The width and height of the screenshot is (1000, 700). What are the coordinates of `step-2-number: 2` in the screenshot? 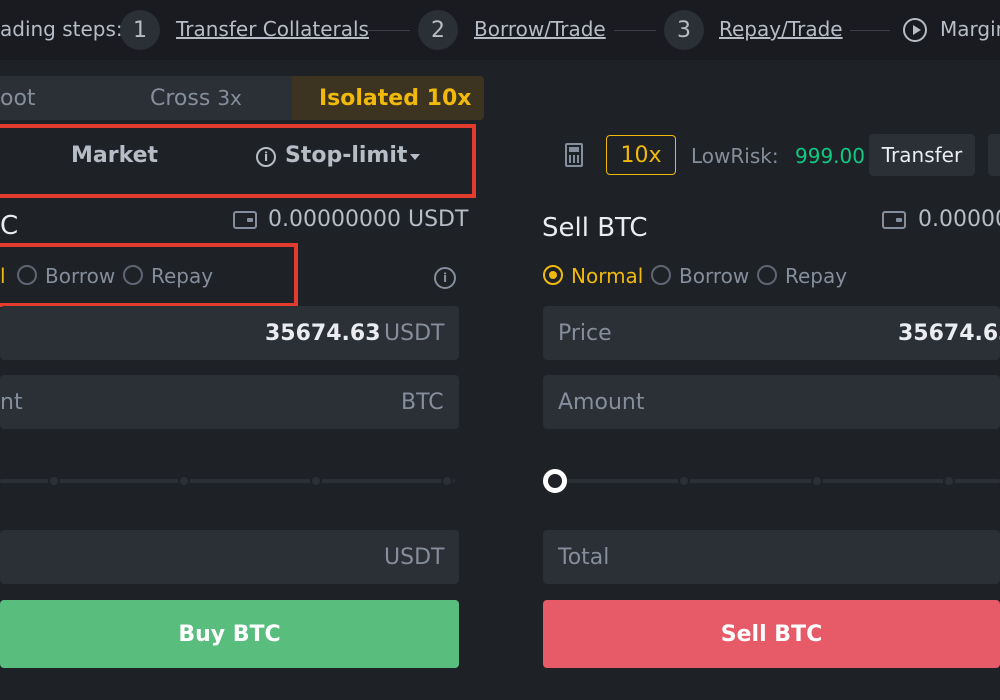 It's located at (438, 30).